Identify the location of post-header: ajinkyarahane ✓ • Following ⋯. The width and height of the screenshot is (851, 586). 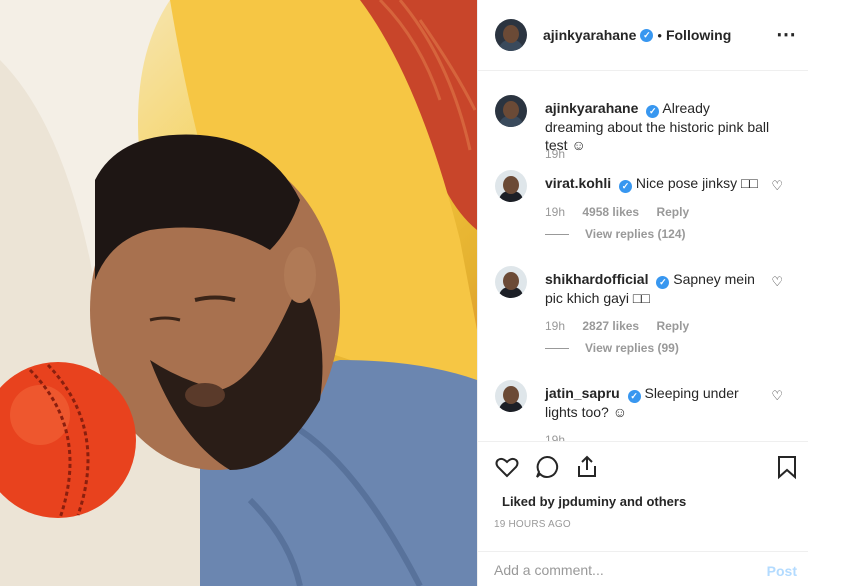
(643, 35).